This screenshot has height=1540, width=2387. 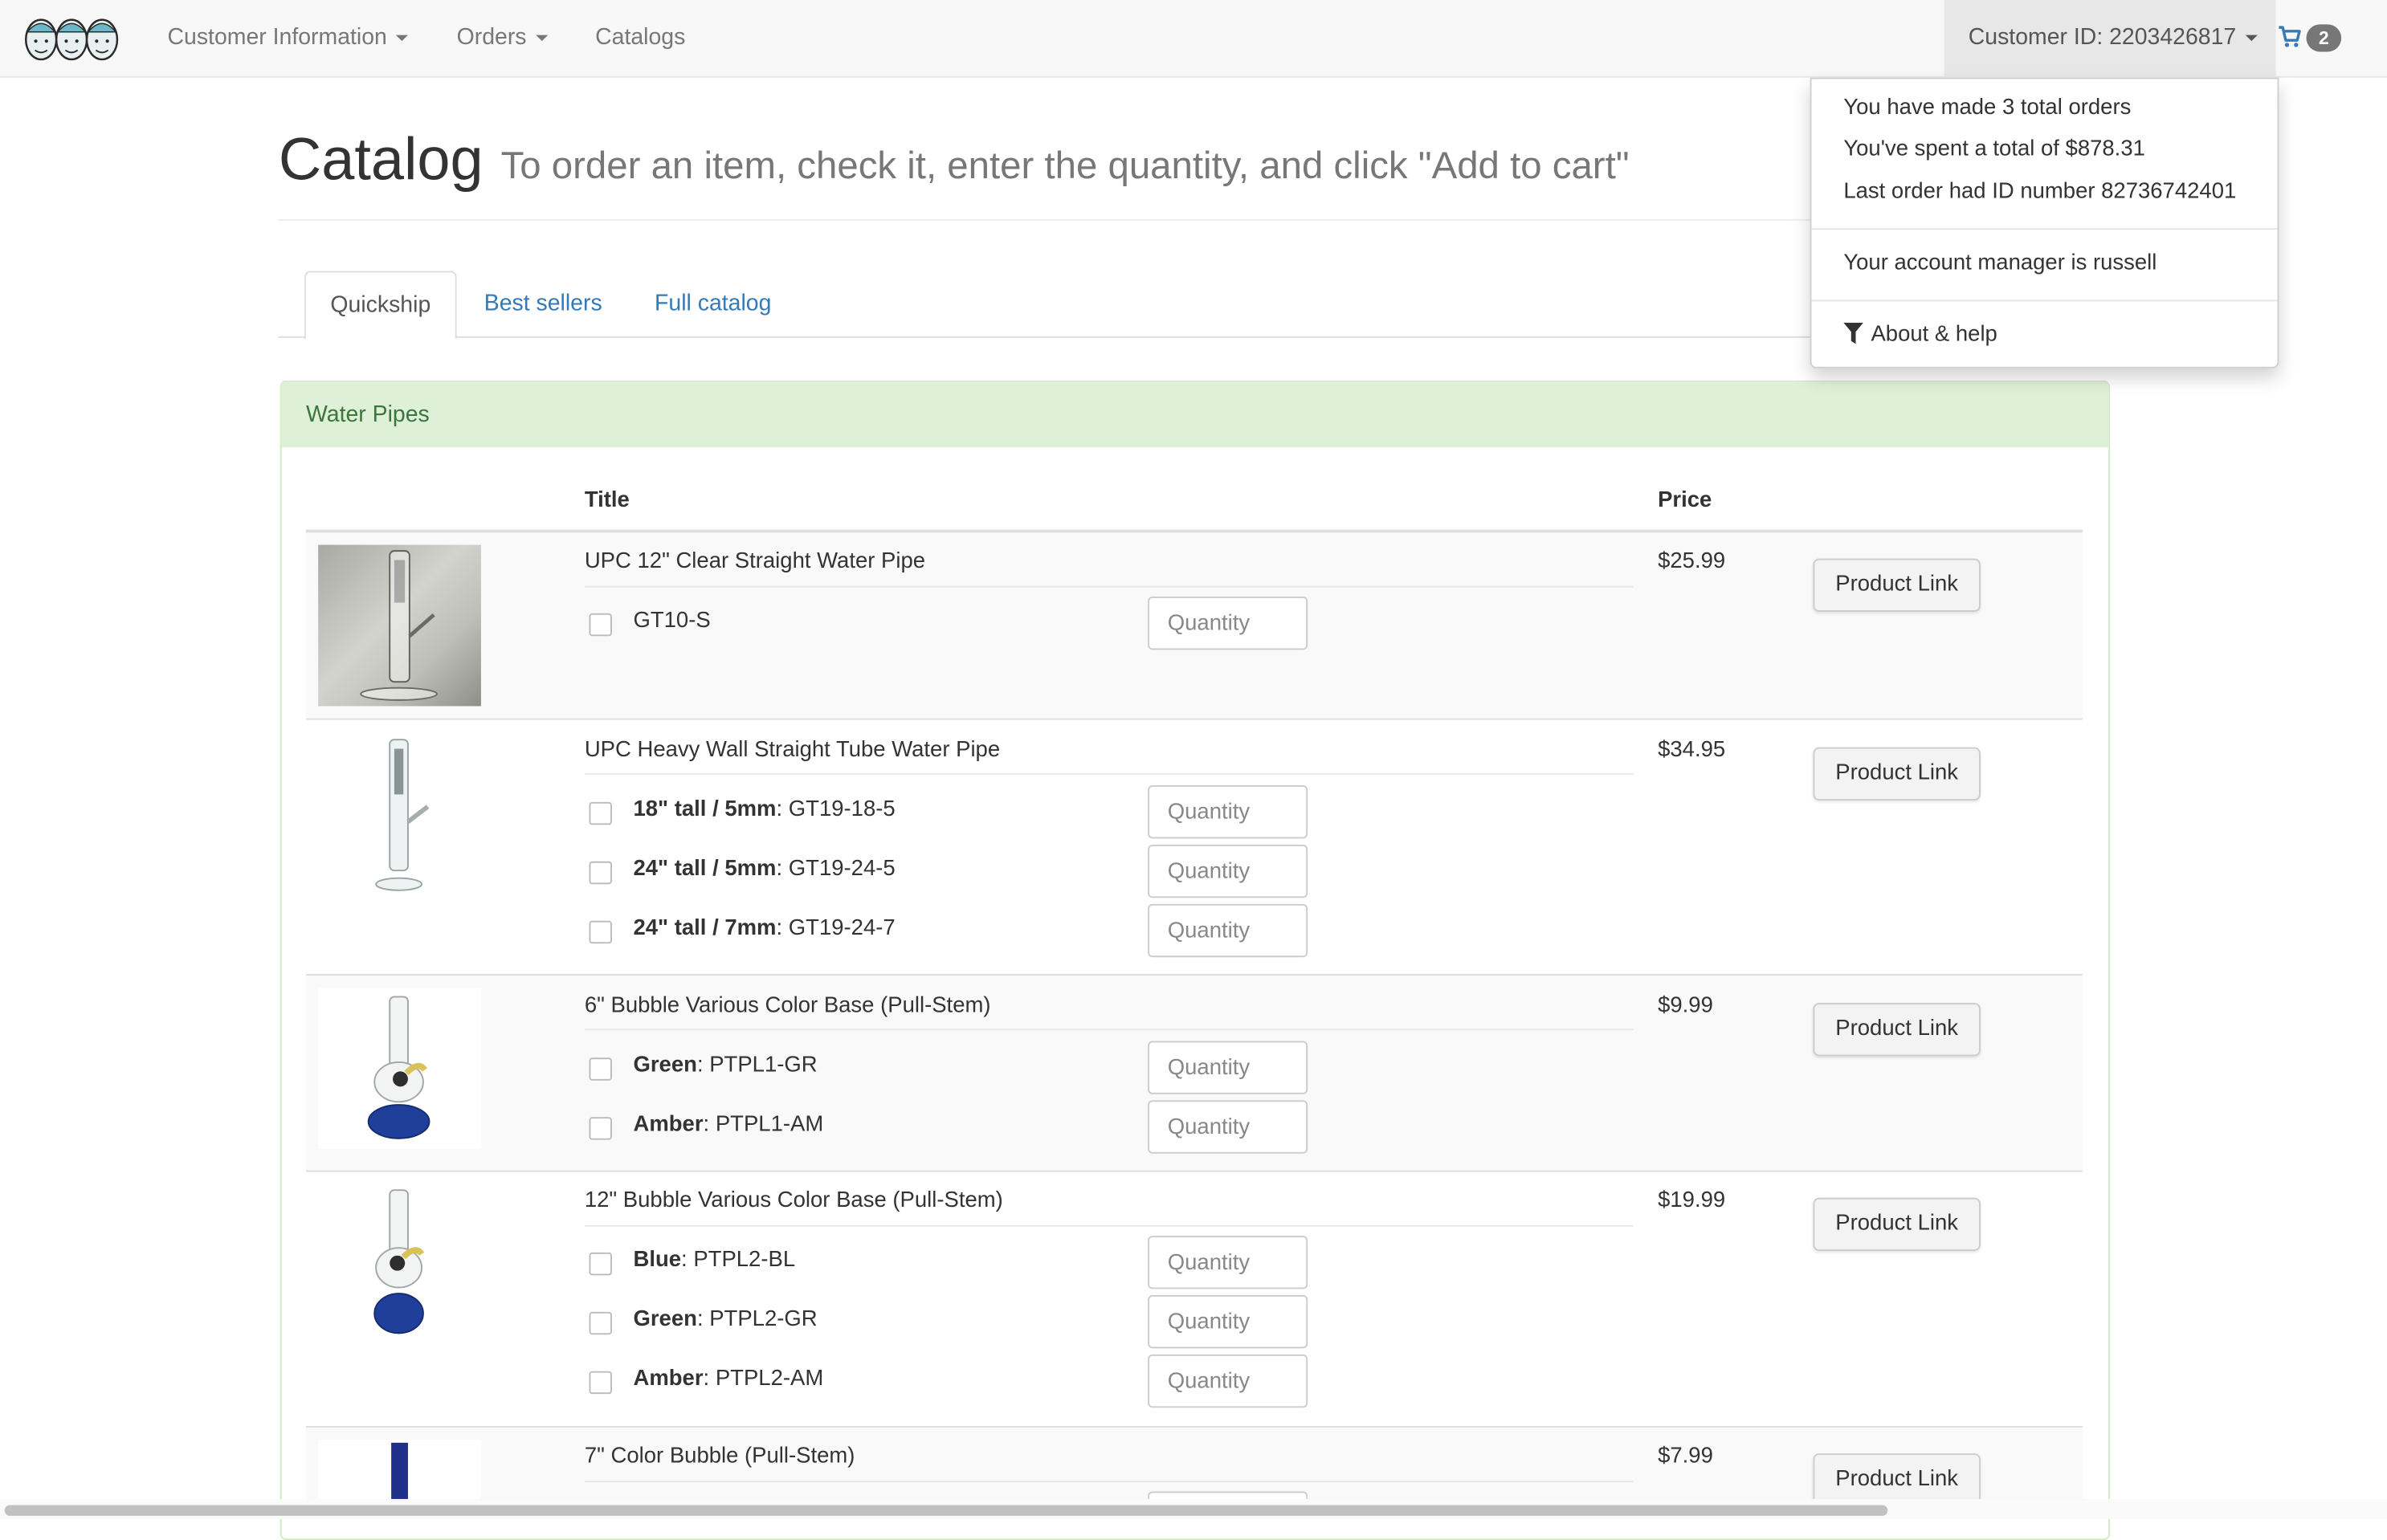 I want to click on nav-catalogs-label: Catalogs, so click(x=640, y=37).